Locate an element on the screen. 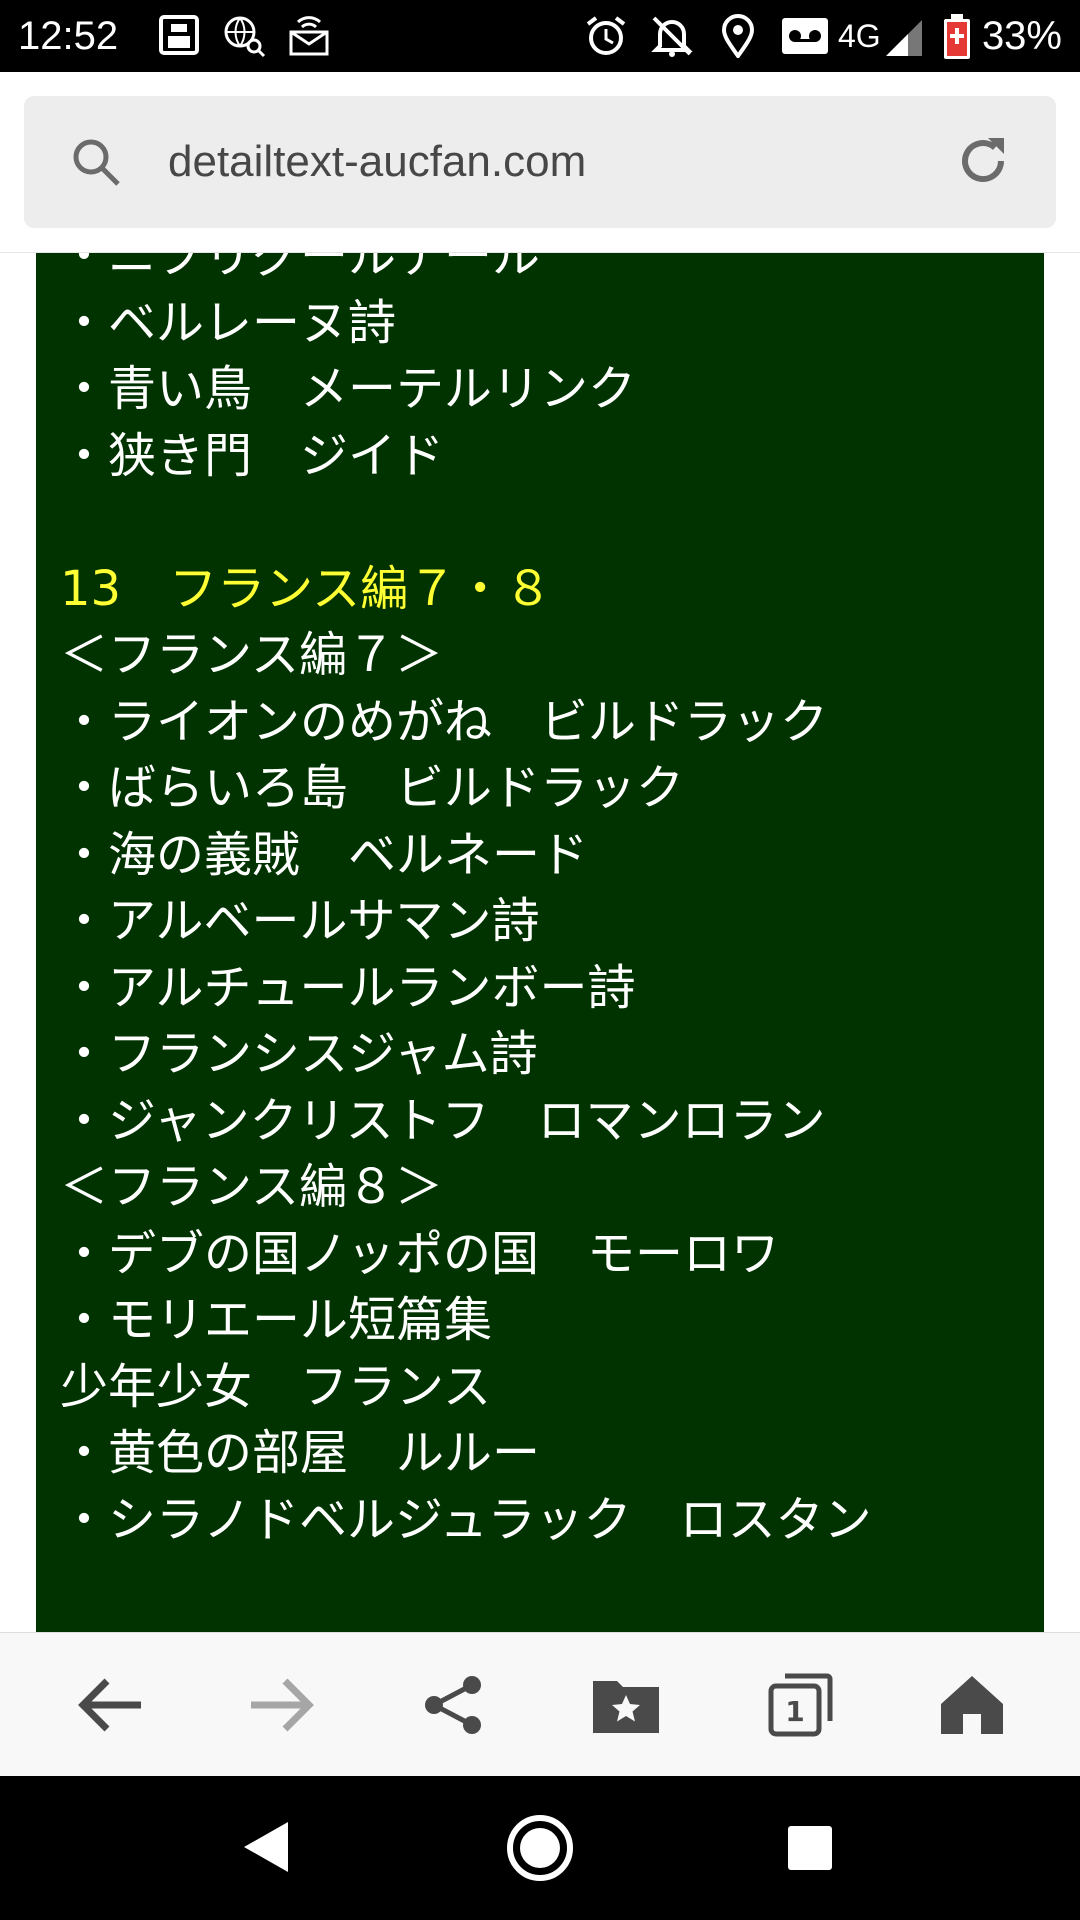 This screenshot has height=1920, width=1080. text-line: ＜フランス編８＞ is located at coordinates (252, 1187).